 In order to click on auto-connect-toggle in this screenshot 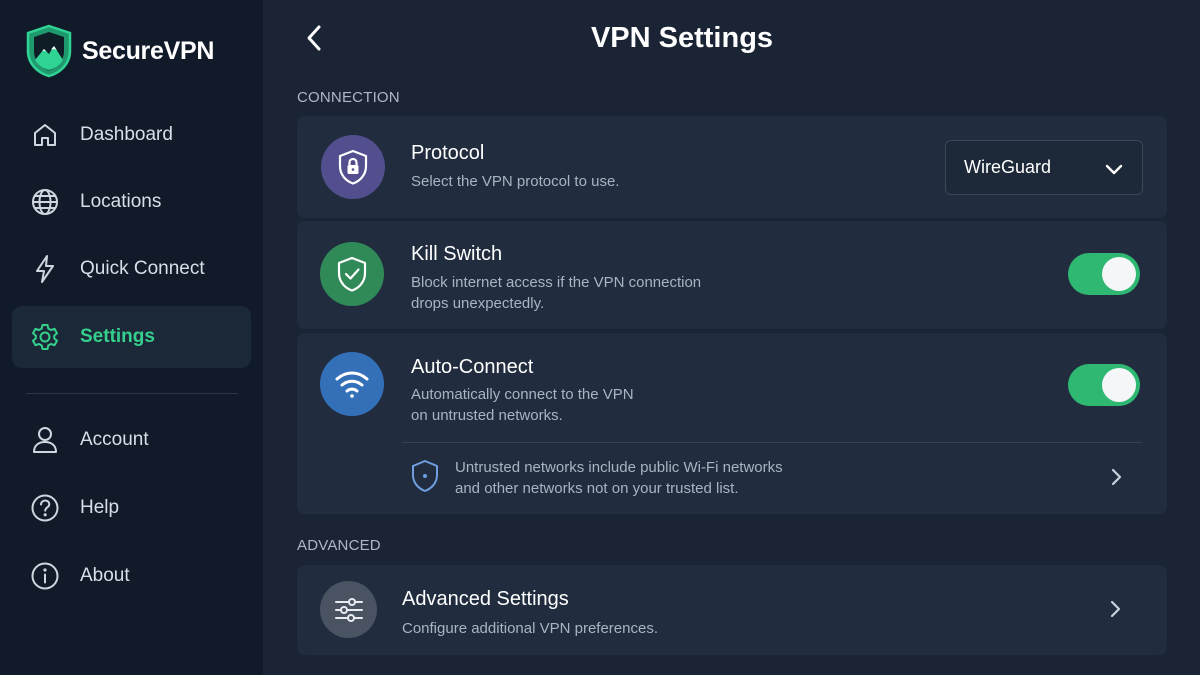, I will do `click(1104, 385)`.